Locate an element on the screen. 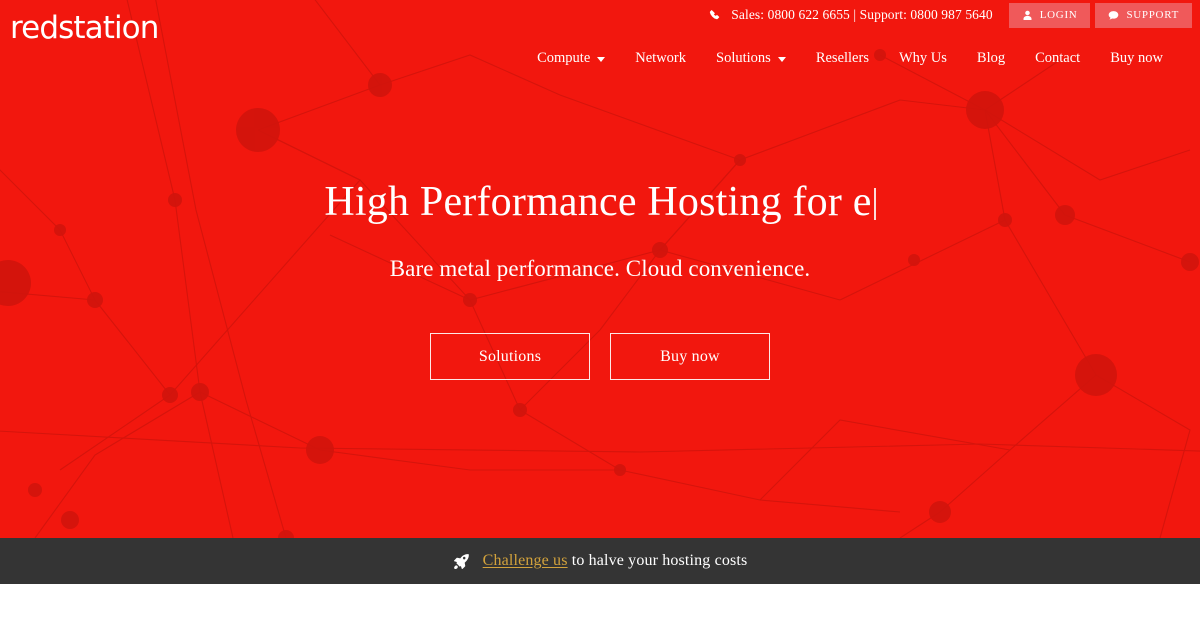  nav-label: Buy now is located at coordinates (1136, 57).